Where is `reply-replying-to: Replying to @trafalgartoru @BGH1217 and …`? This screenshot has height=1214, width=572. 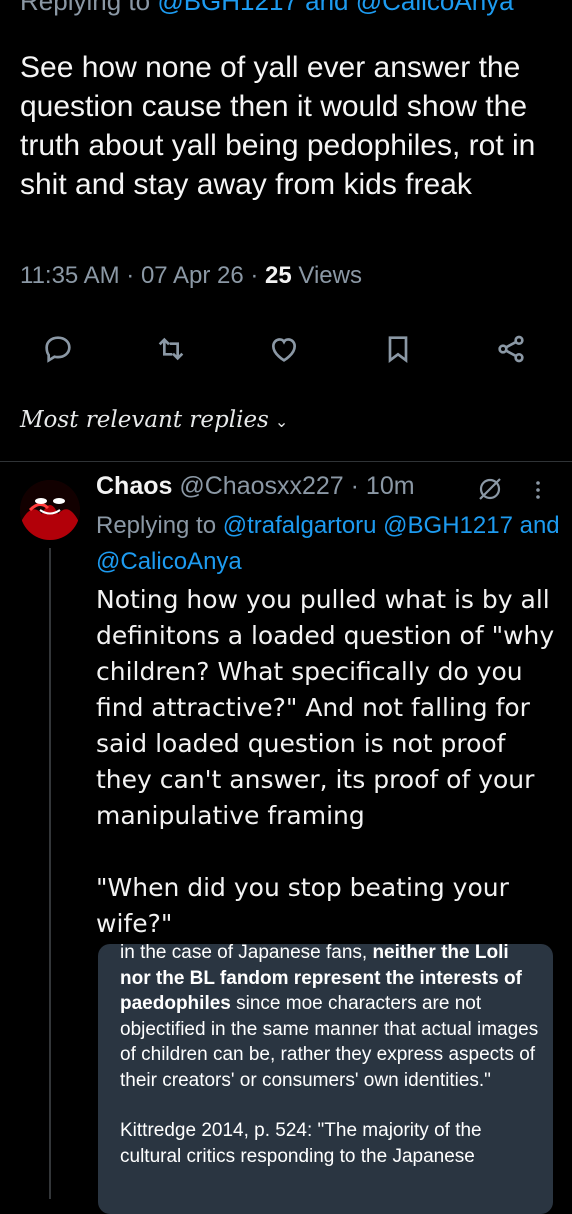 reply-replying-to: Replying to @trafalgartoru @BGH1217 and … is located at coordinates (328, 544).